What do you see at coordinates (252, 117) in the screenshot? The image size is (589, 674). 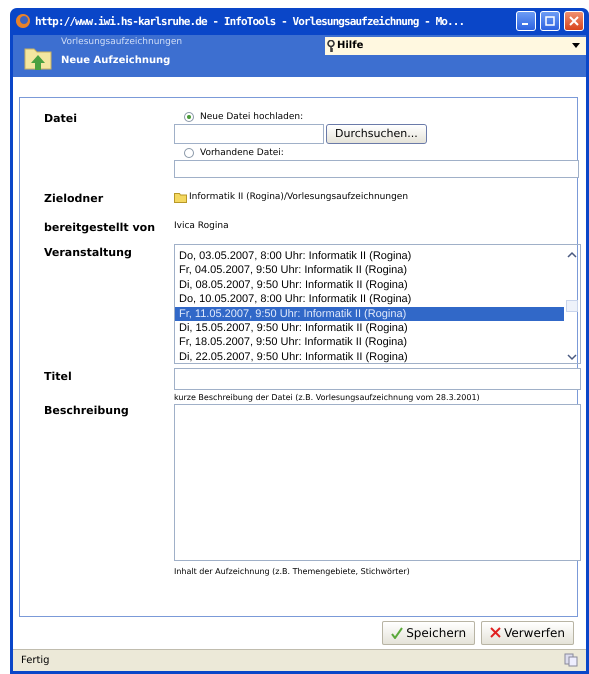 I see `radio-label: Neue Datei hochladen:` at bounding box center [252, 117].